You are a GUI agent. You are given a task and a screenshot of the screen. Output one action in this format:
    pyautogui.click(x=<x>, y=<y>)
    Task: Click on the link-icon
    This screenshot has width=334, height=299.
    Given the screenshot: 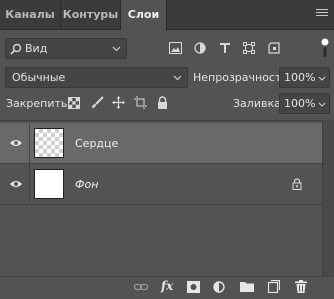 What is the action you would take?
    pyautogui.click(x=141, y=287)
    